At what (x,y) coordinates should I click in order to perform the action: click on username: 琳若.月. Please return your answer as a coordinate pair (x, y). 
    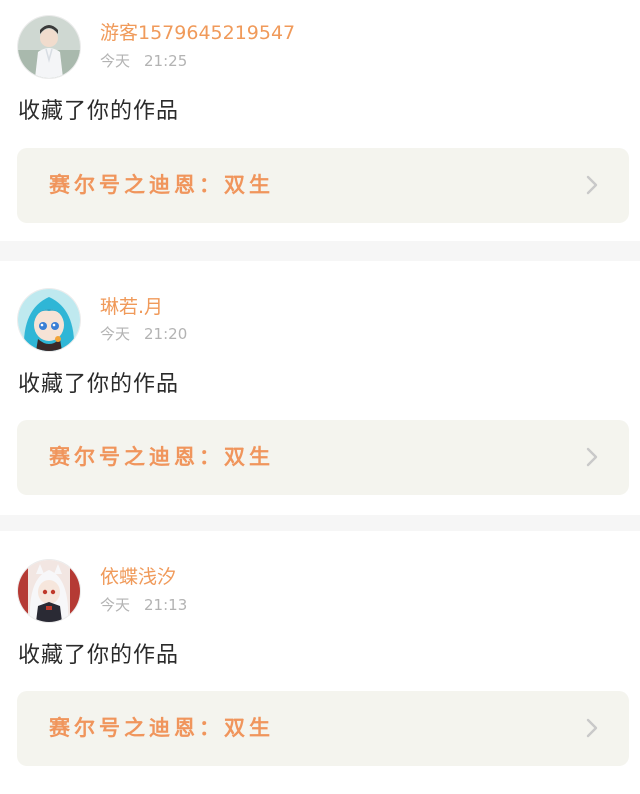
    Looking at the image, I should click on (131, 307).